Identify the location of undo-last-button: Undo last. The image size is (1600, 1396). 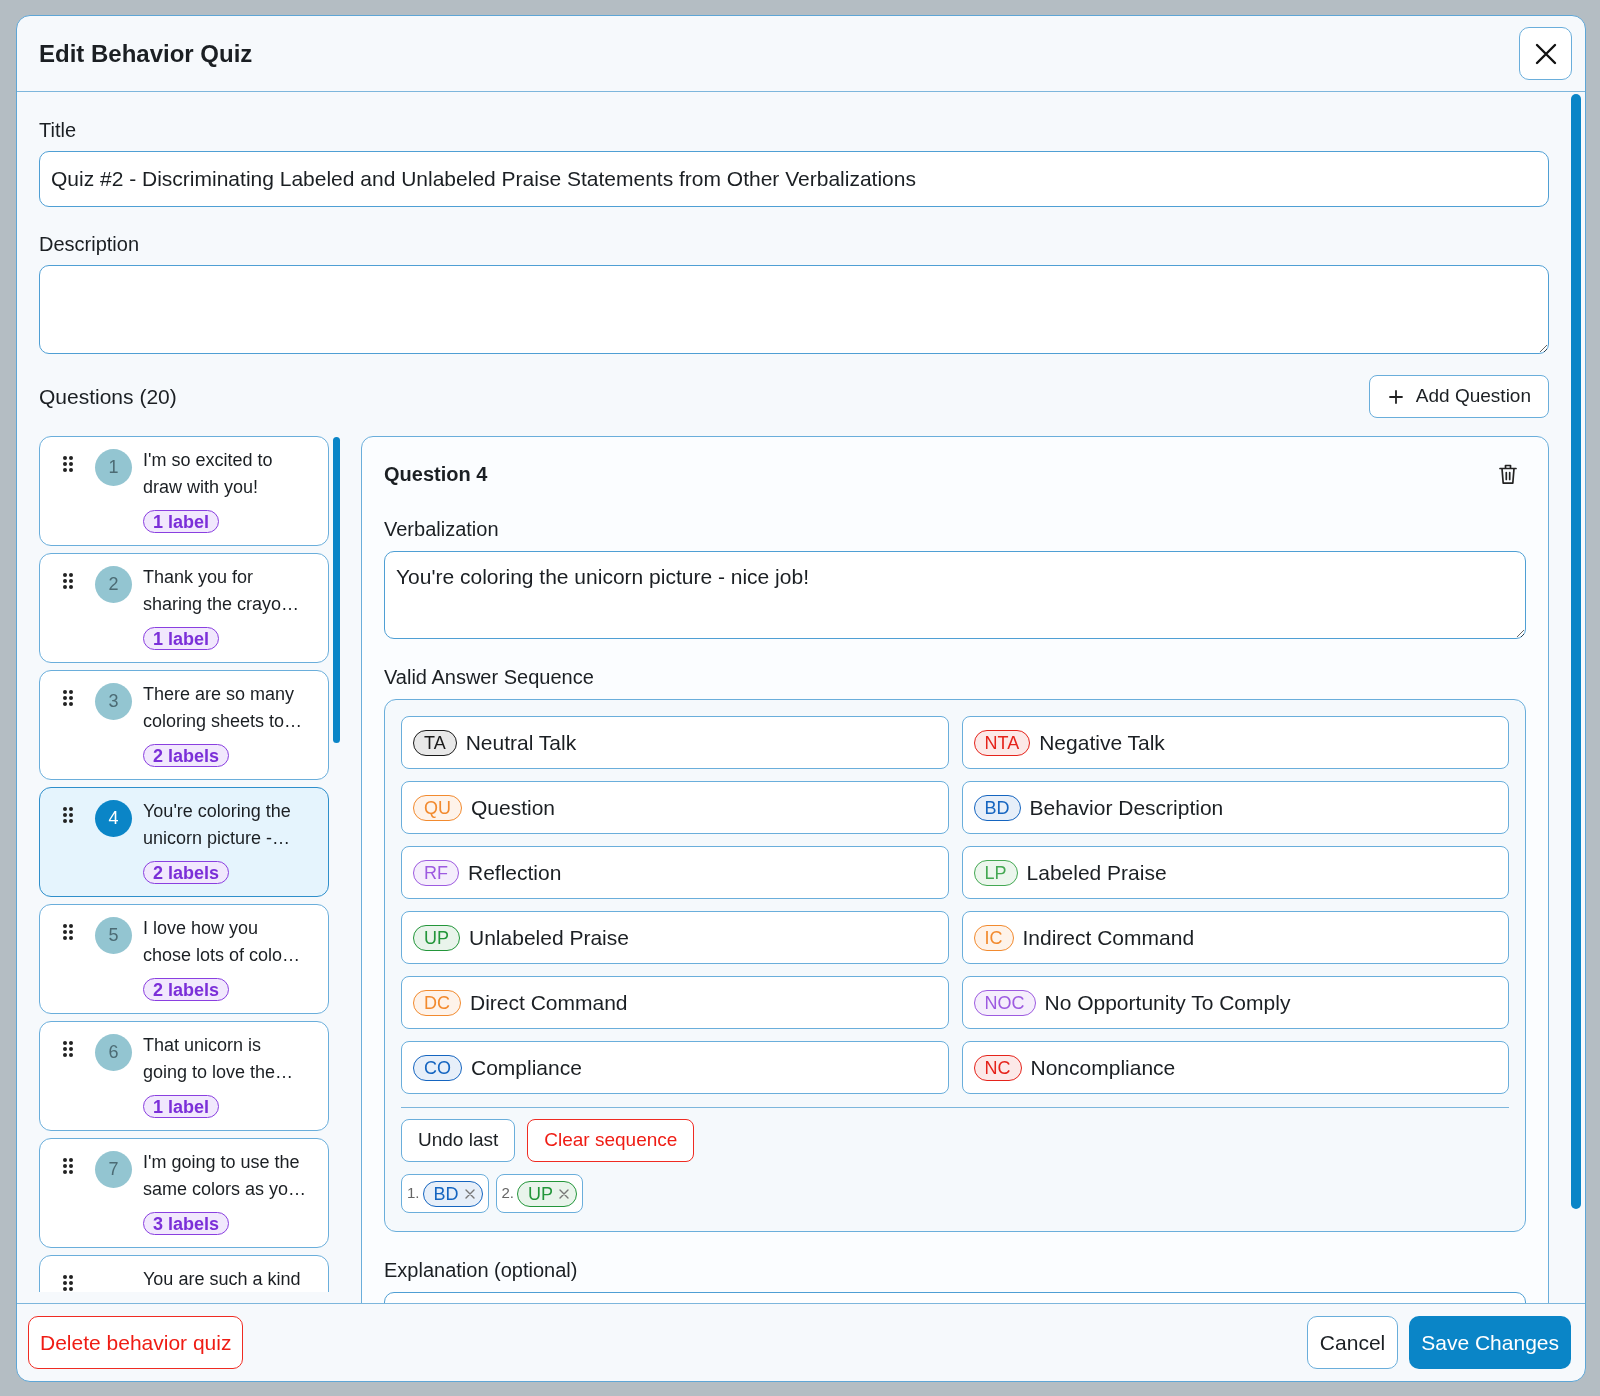
(458, 1140).